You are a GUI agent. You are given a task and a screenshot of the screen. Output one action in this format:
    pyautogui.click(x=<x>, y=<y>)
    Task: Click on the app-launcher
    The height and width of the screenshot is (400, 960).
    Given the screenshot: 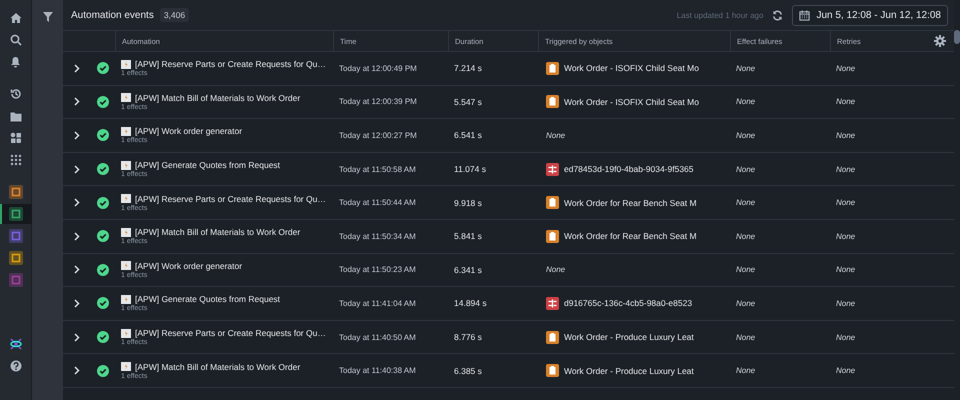 What is the action you would take?
    pyautogui.click(x=16, y=214)
    